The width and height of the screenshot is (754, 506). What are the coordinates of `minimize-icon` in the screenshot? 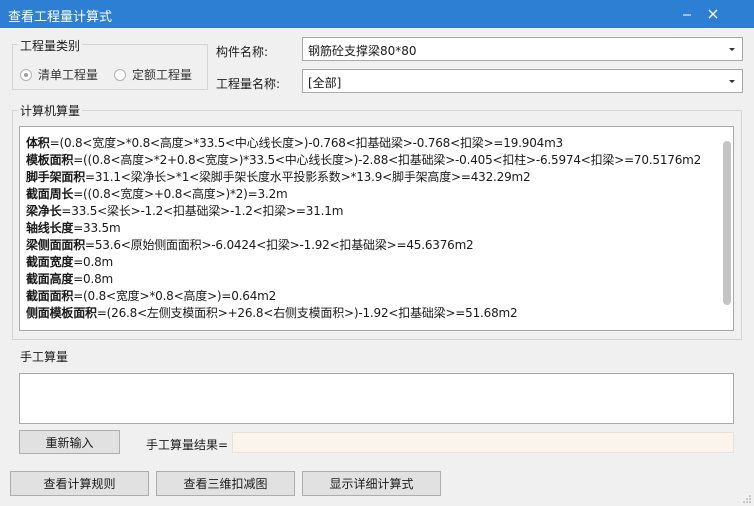 It's located at (687, 15).